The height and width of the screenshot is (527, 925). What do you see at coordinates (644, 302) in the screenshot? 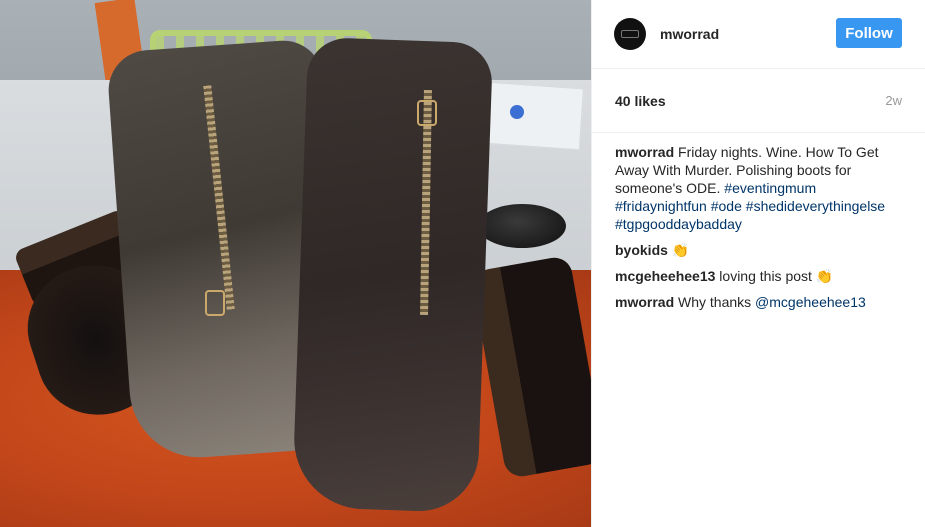
I see `comment-author: mworrad` at bounding box center [644, 302].